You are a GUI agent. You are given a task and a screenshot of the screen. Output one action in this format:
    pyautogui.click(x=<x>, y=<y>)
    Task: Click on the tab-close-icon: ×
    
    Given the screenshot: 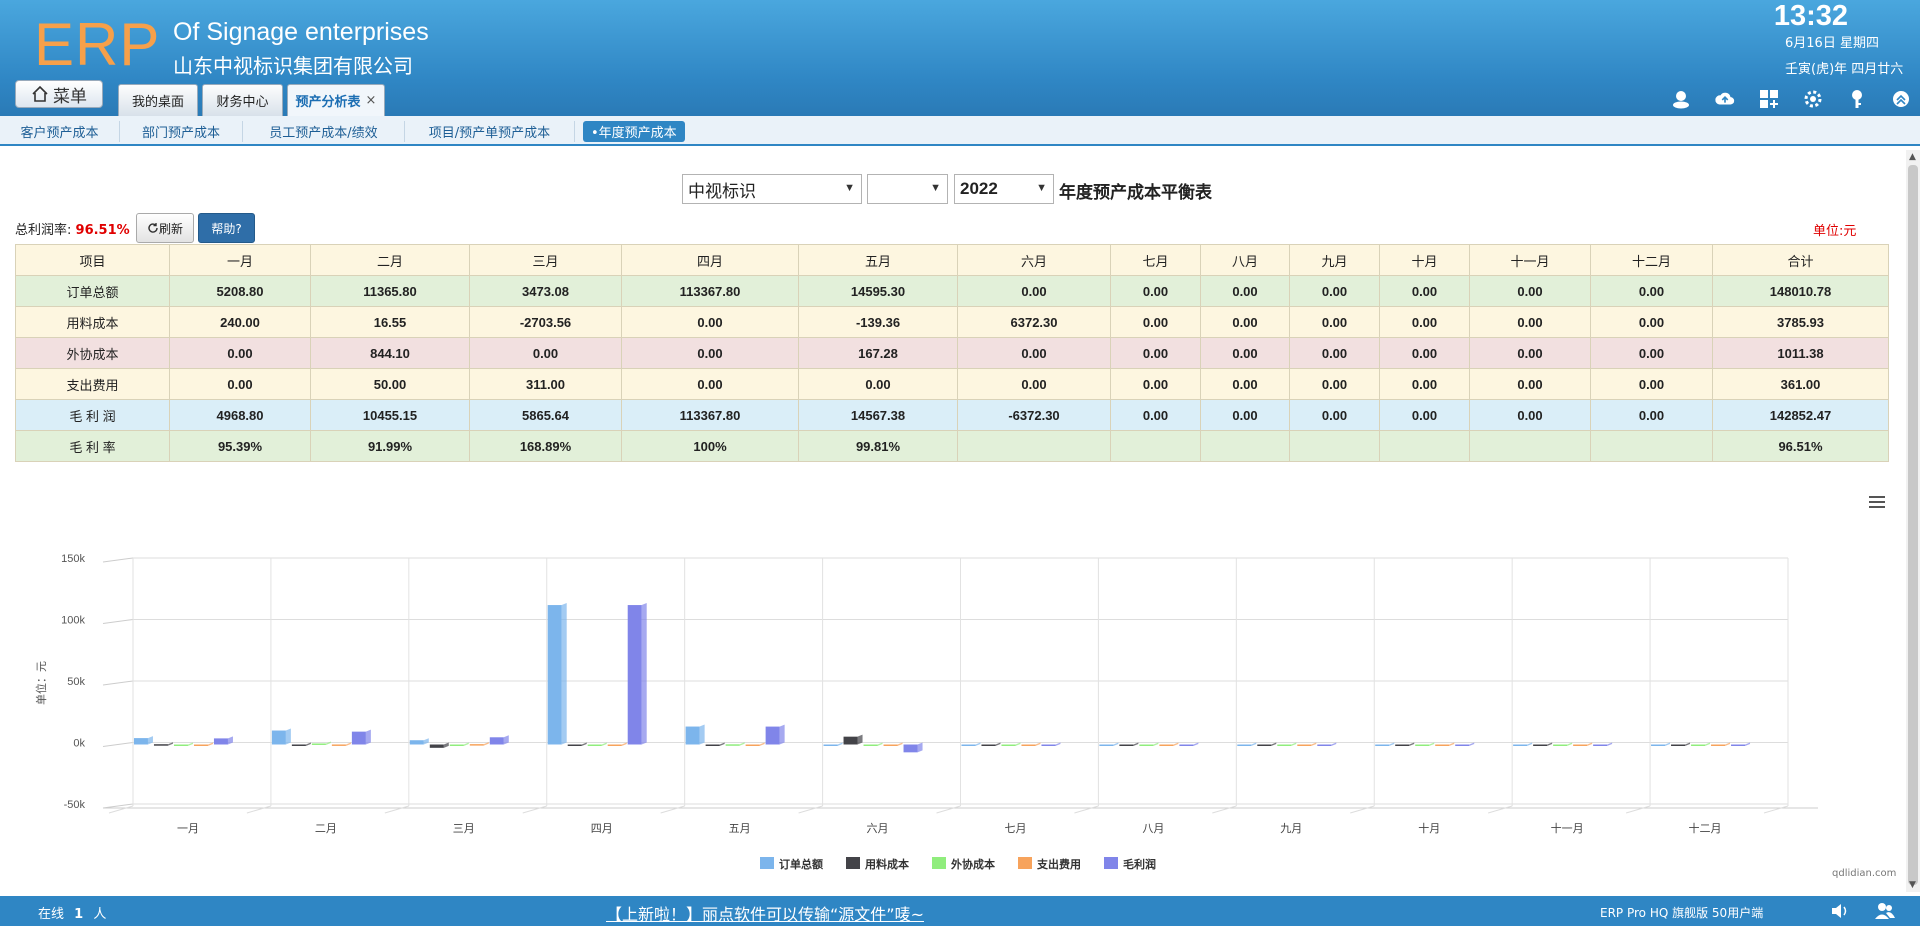 What is the action you would take?
    pyautogui.click(x=371, y=100)
    